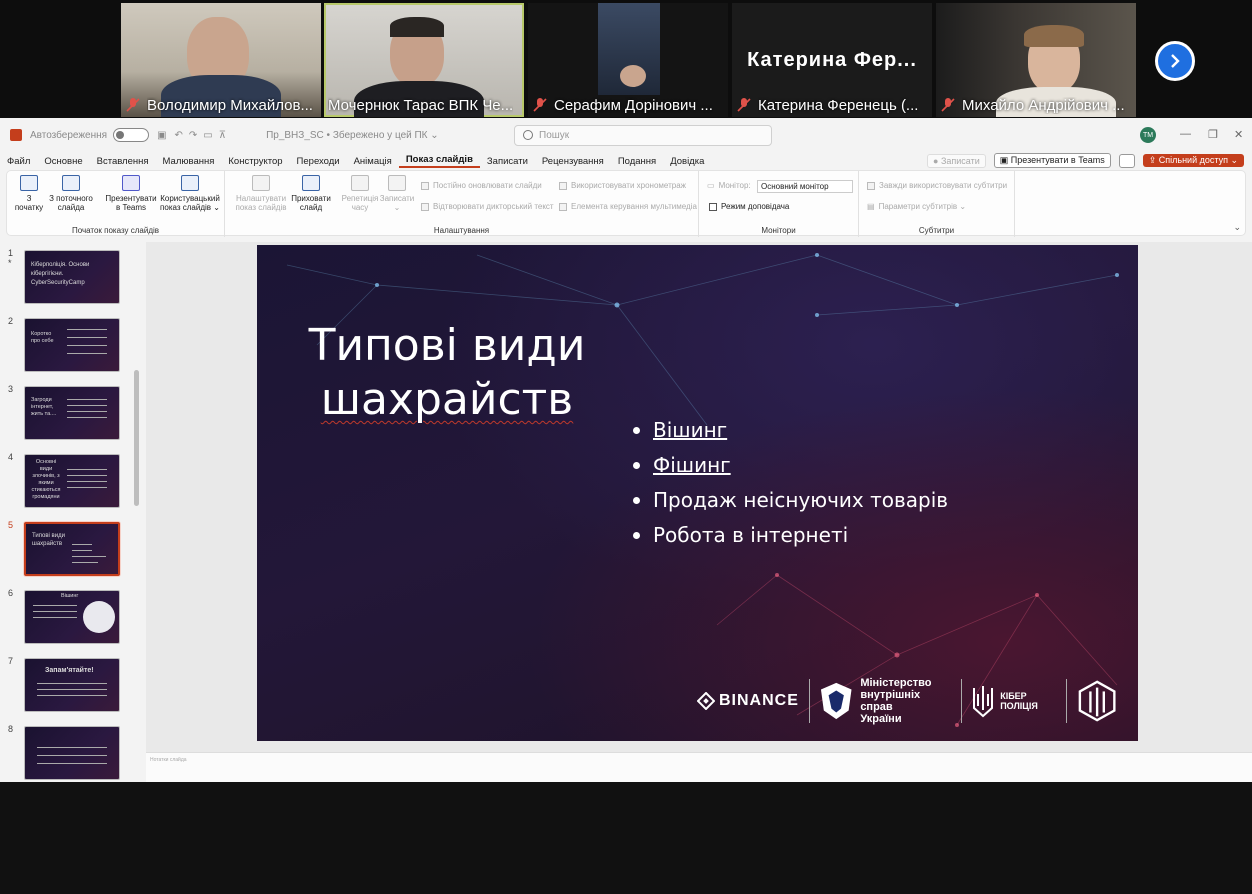 The height and width of the screenshot is (894, 1252). I want to click on mic-off-icon, so click(948, 105).